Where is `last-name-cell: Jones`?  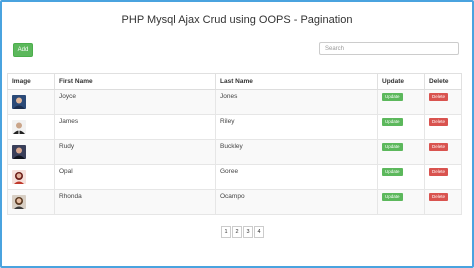 last-name-cell: Jones is located at coordinates (296, 102).